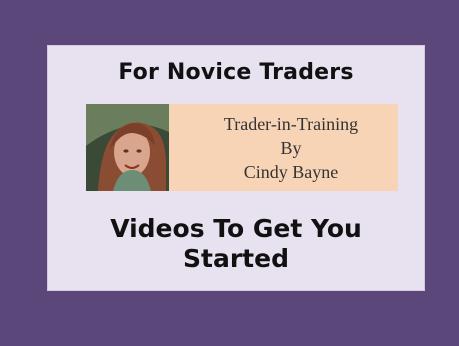 This screenshot has width=459, height=346. I want to click on trainer-photo, so click(127, 147).